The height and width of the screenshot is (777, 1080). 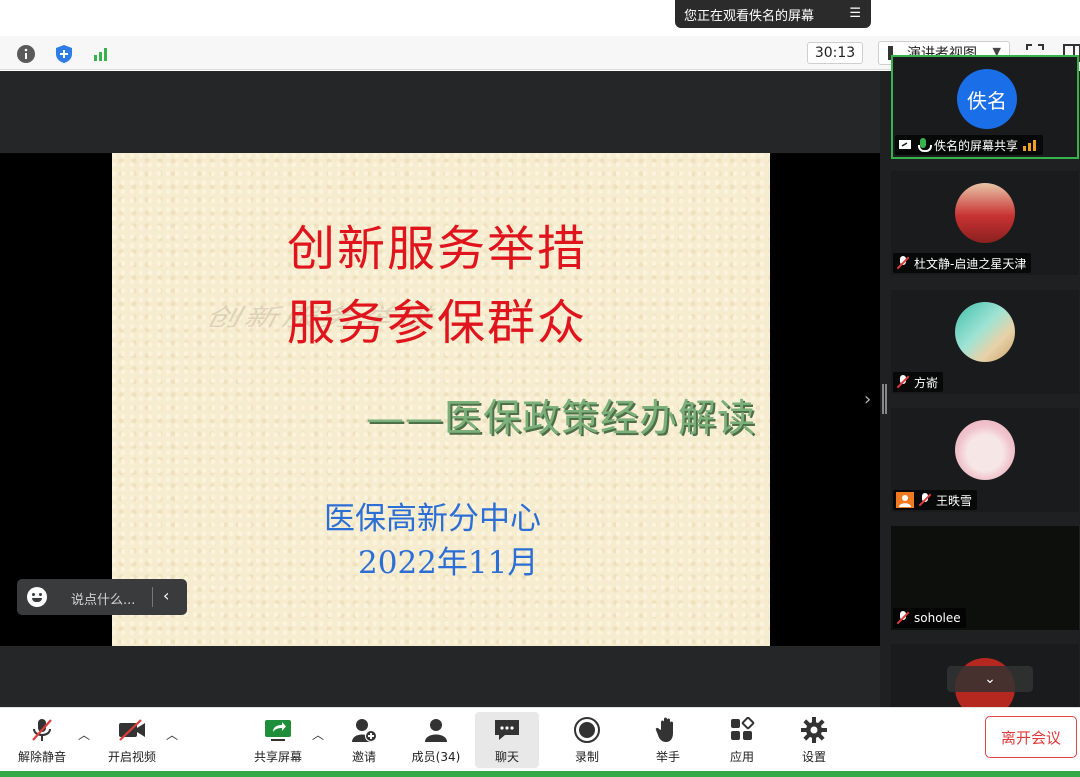 I want to click on participant-name: 杜文静-启迪之星天津, so click(x=970, y=263).